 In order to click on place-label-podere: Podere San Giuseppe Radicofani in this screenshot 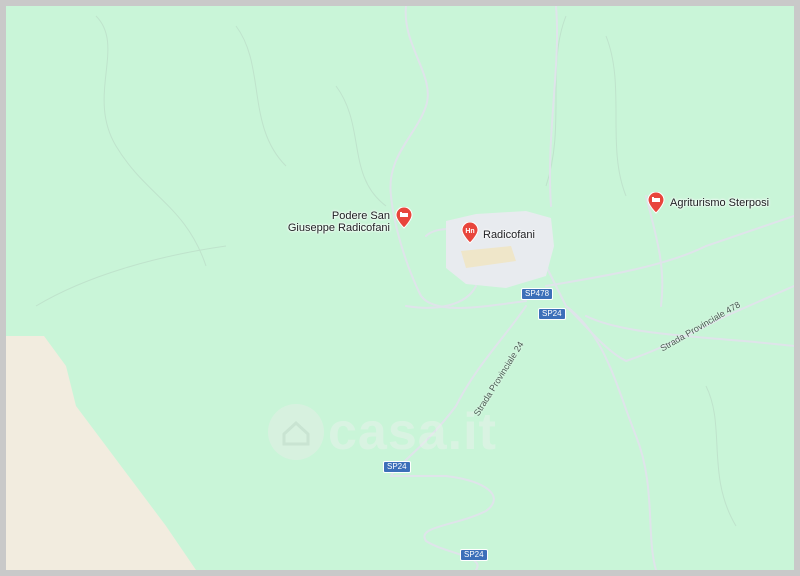, I will do `click(334, 222)`.